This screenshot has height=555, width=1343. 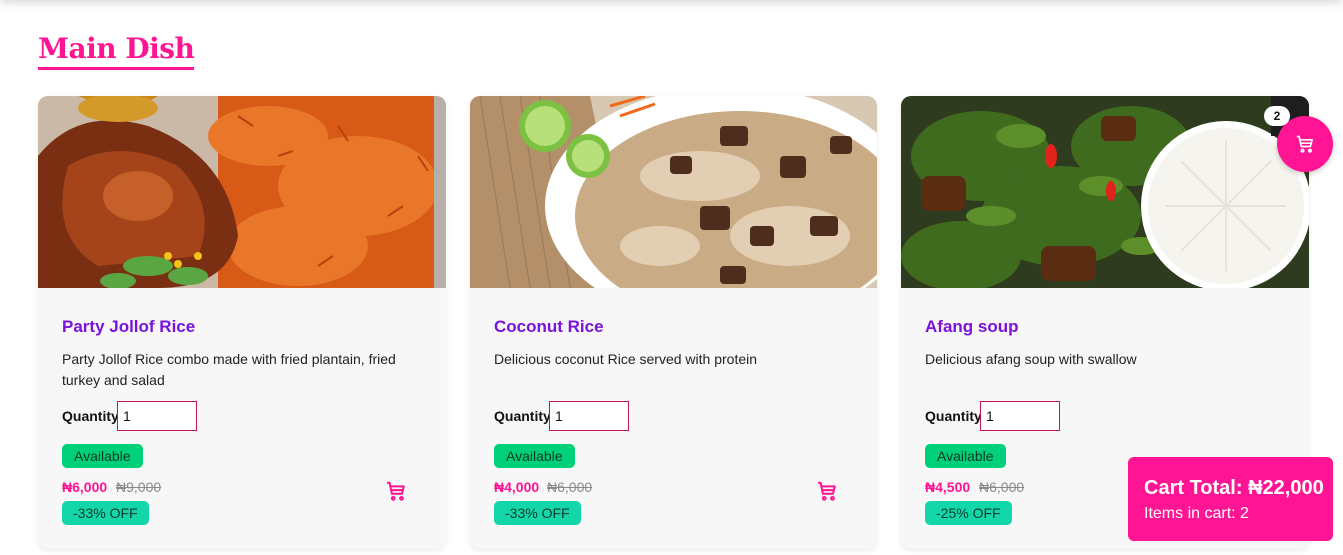 I want to click on coconut-rice-image, so click(x=673, y=192).